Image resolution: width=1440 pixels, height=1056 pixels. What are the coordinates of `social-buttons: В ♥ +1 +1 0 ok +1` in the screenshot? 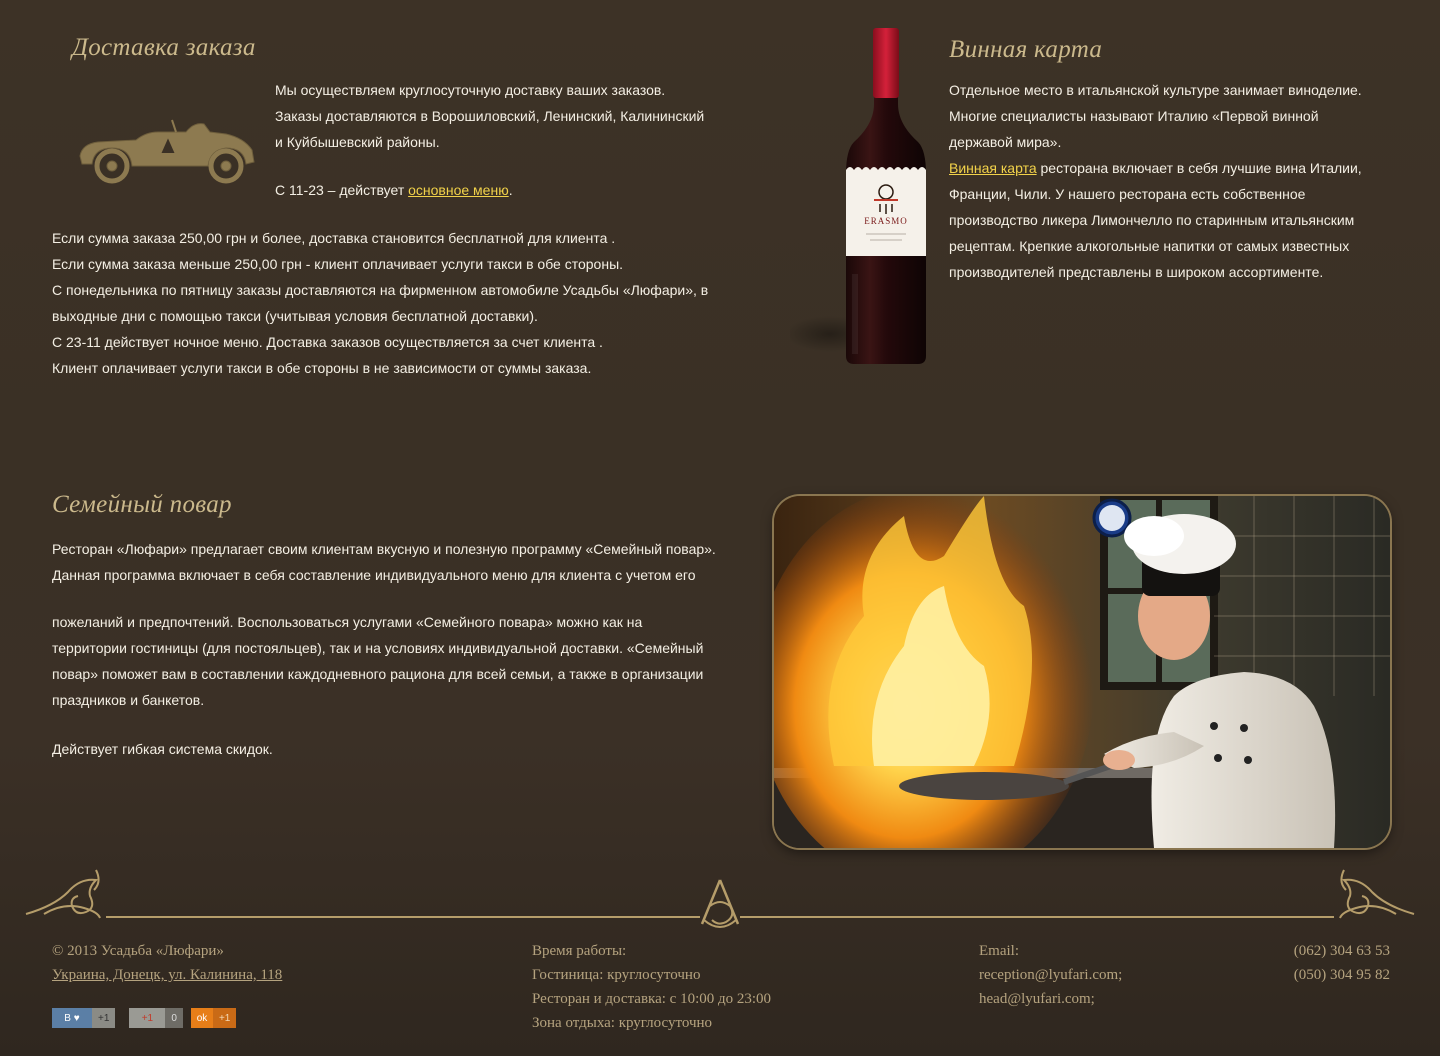 It's located at (144, 1019).